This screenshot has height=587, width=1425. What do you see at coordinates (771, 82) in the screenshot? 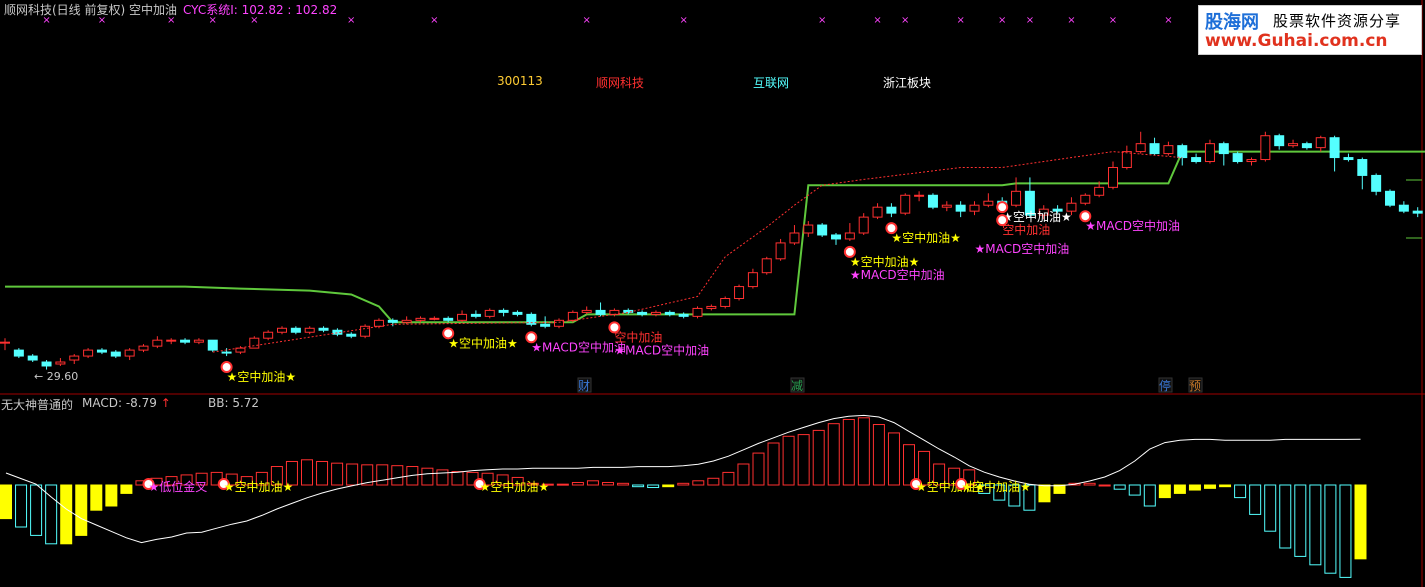
I see `industry-tag: 互联网` at bounding box center [771, 82].